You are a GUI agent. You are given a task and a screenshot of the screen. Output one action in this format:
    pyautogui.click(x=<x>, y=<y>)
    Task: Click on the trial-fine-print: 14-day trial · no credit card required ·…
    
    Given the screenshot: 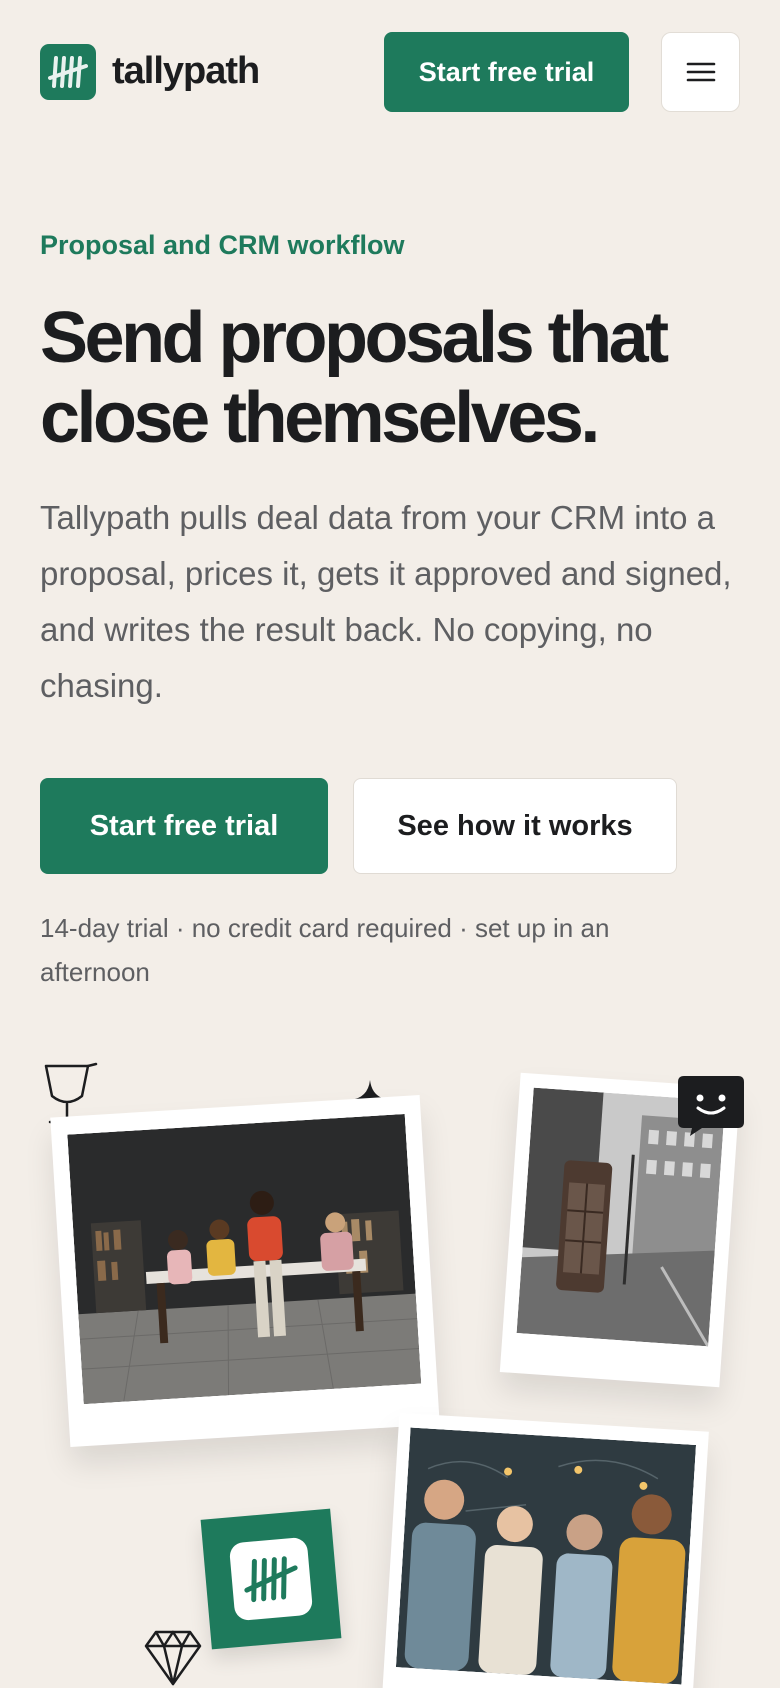 What is the action you would take?
    pyautogui.click(x=325, y=950)
    